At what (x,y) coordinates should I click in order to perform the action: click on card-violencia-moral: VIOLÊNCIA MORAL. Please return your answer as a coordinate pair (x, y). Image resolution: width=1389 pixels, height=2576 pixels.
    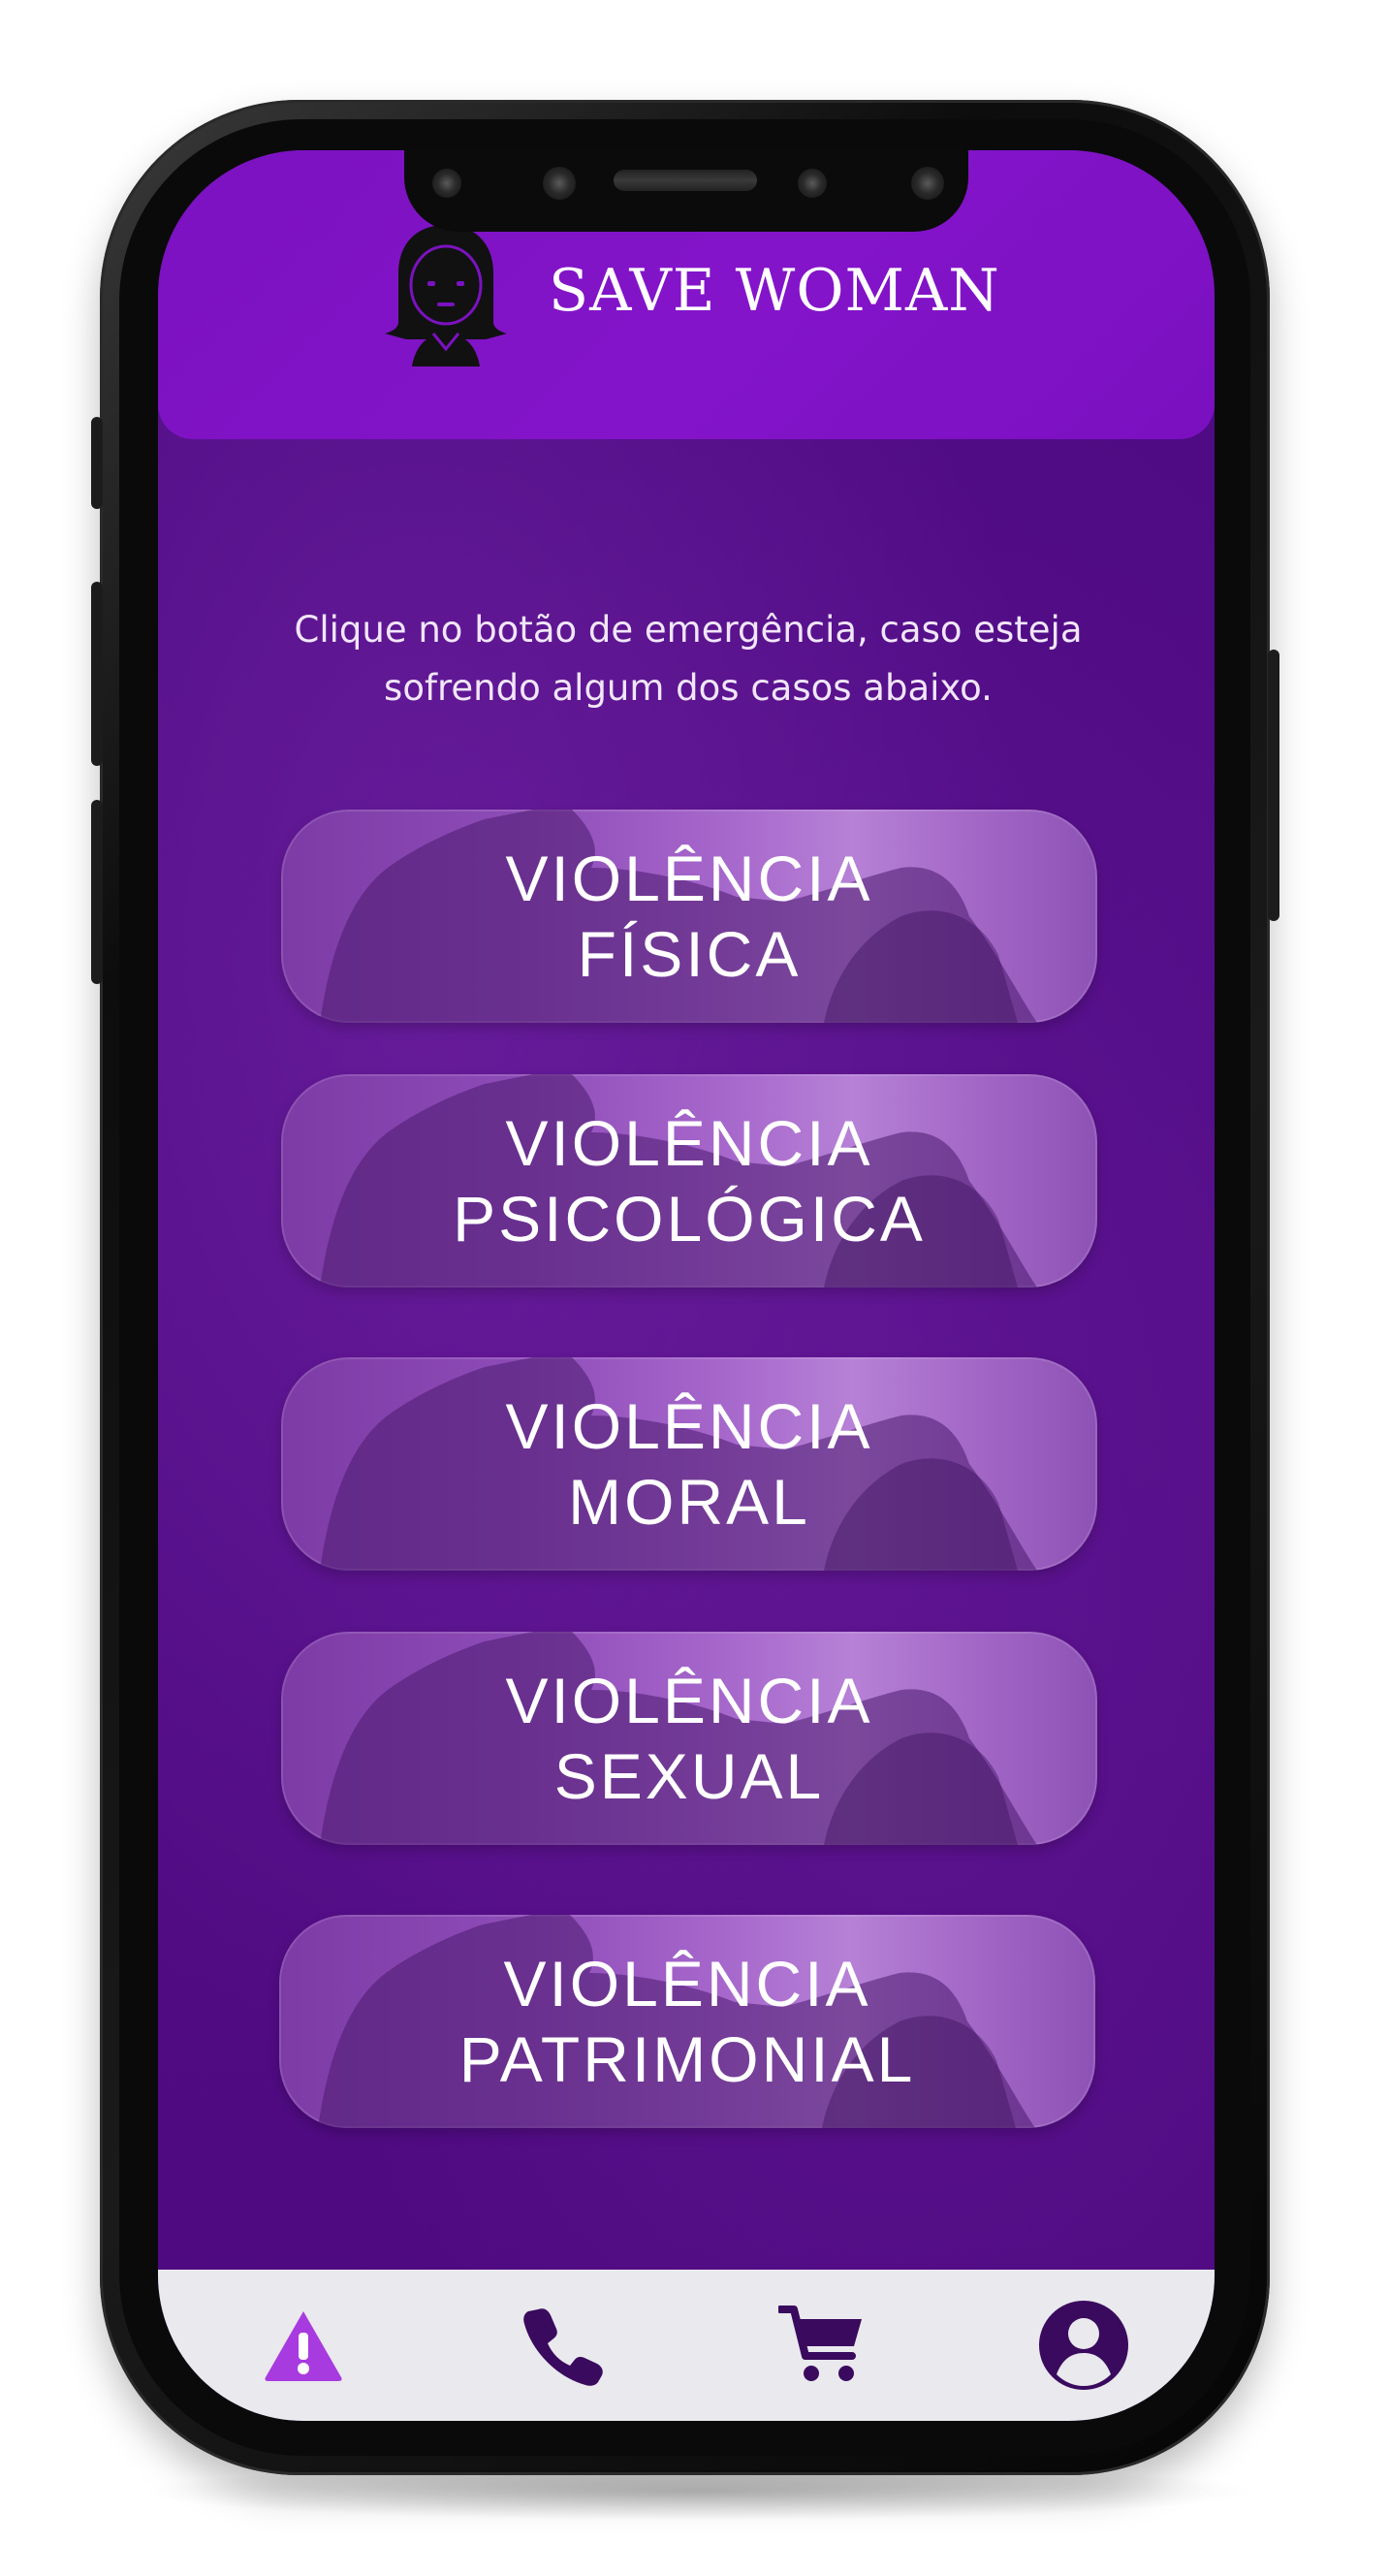
    Looking at the image, I should click on (689, 1464).